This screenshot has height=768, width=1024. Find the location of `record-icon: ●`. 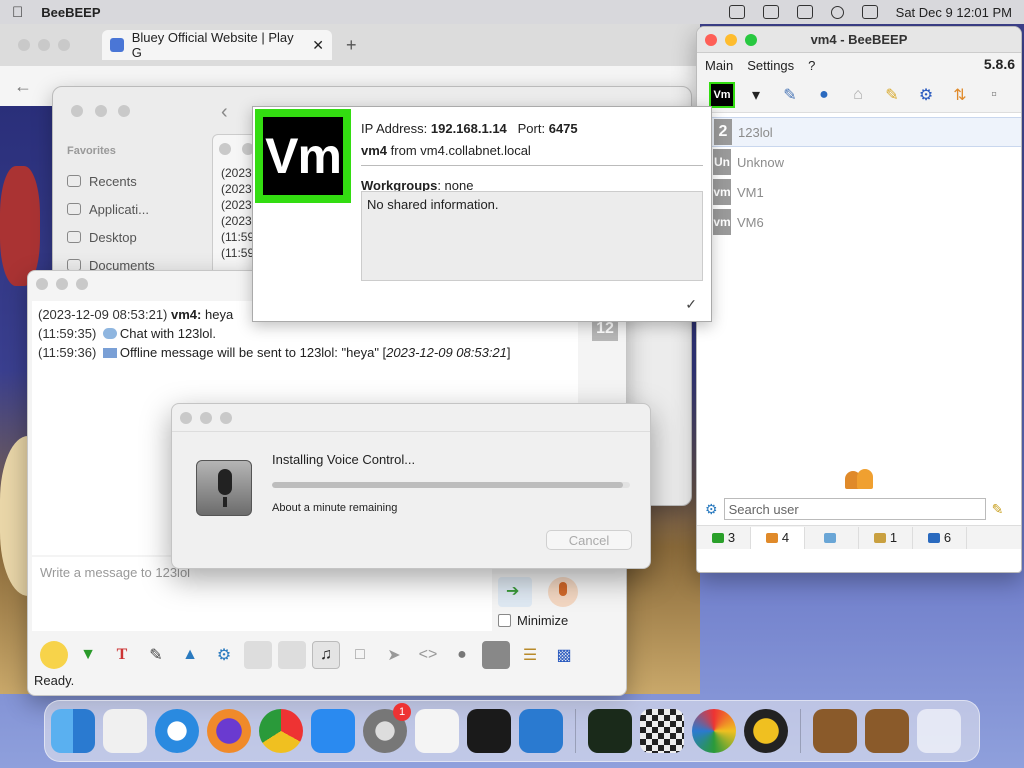

record-icon: ● is located at coordinates (462, 655).